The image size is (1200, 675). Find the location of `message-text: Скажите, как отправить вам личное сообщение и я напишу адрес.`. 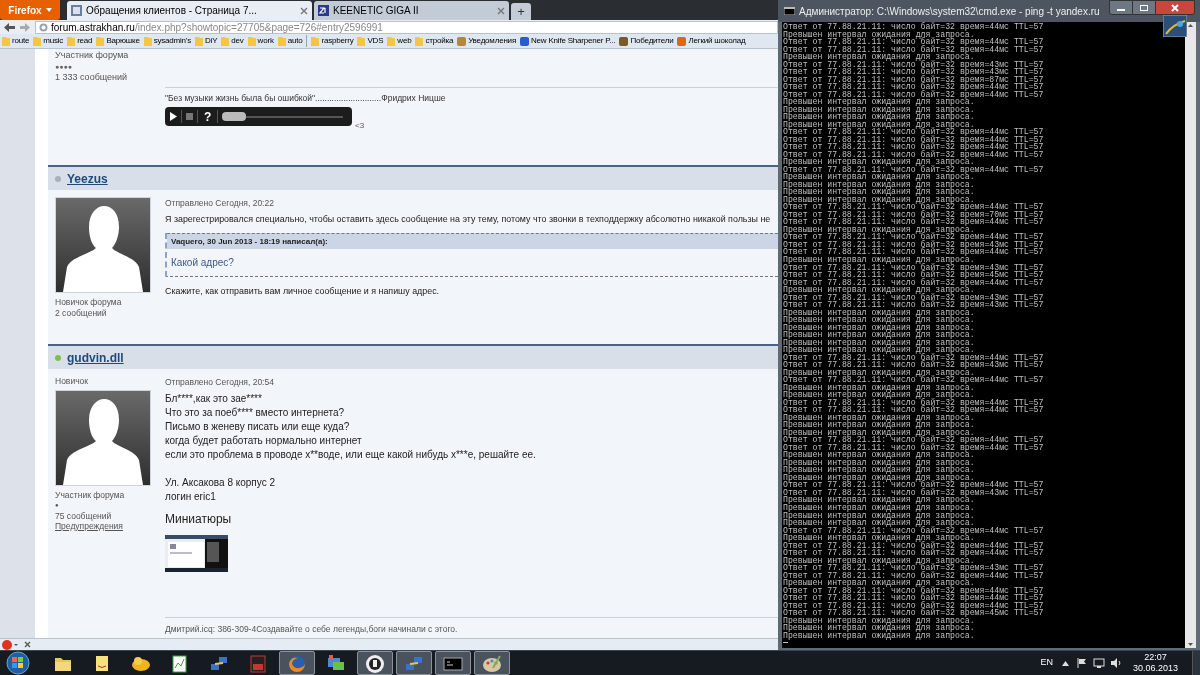

message-text: Скажите, как отправить вам личное сообщение и я напишу адрес. is located at coordinates (302, 291).